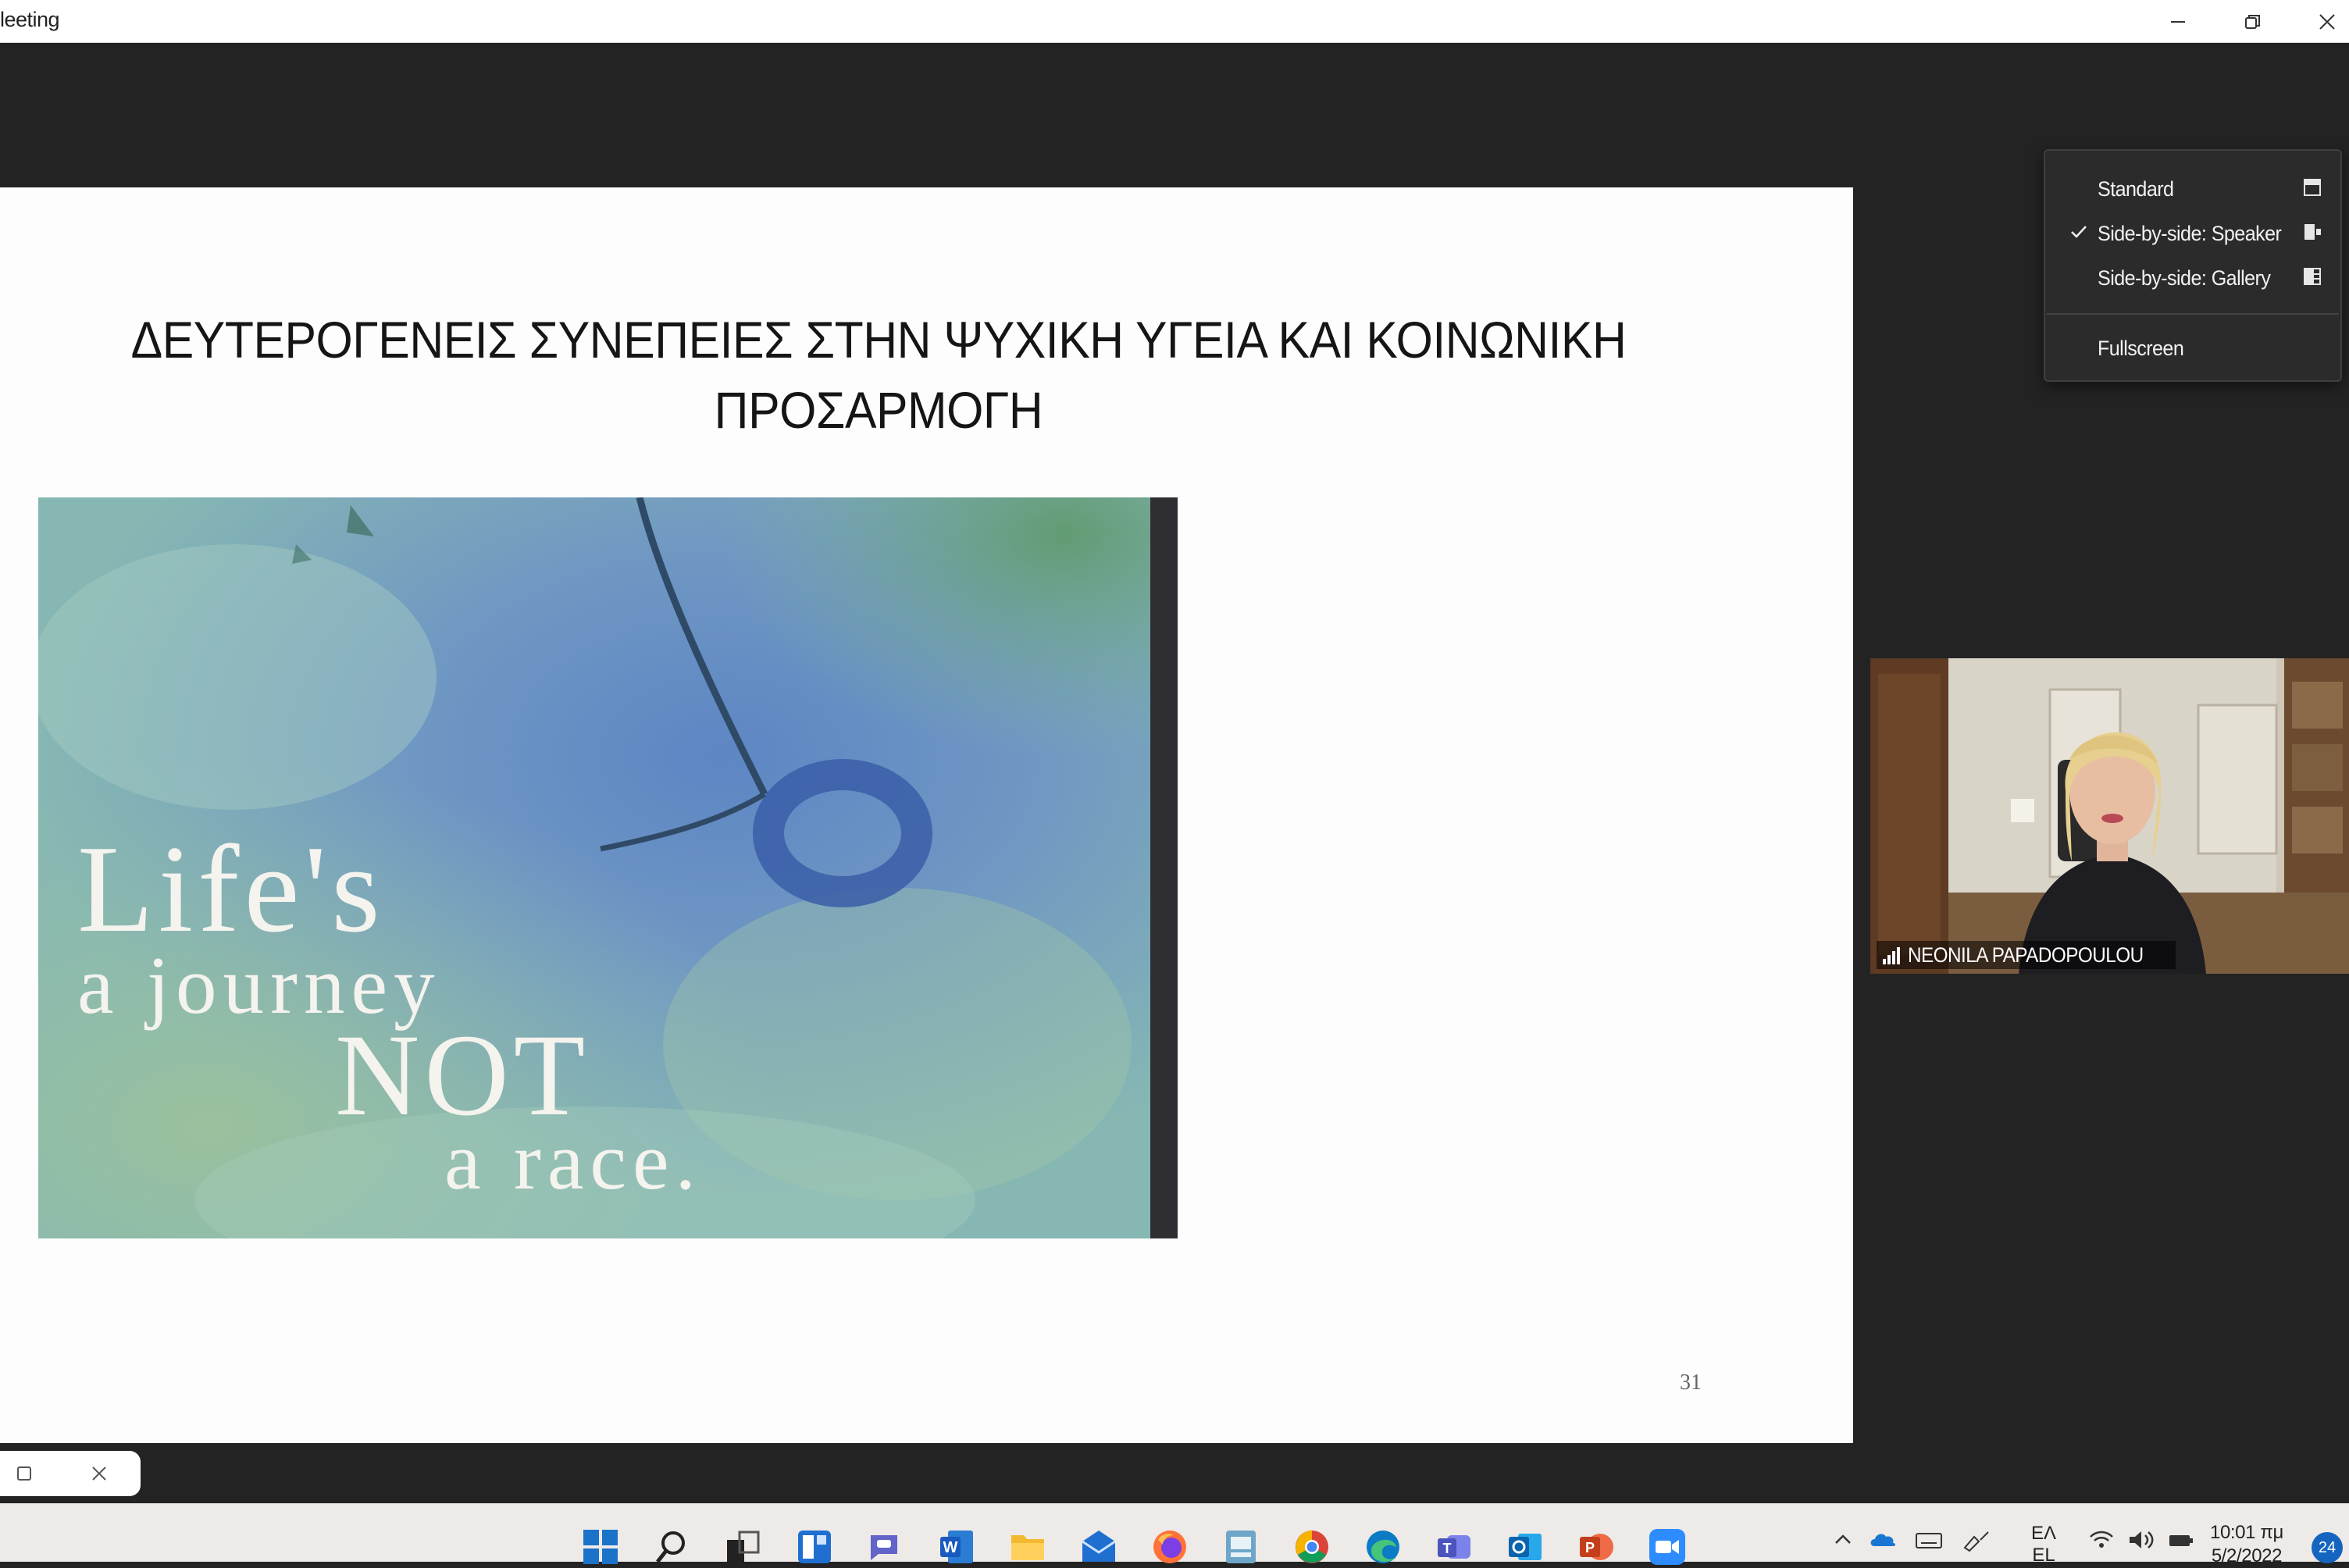 This screenshot has width=2349, height=1568. I want to click on battery-icon, so click(2182, 1540).